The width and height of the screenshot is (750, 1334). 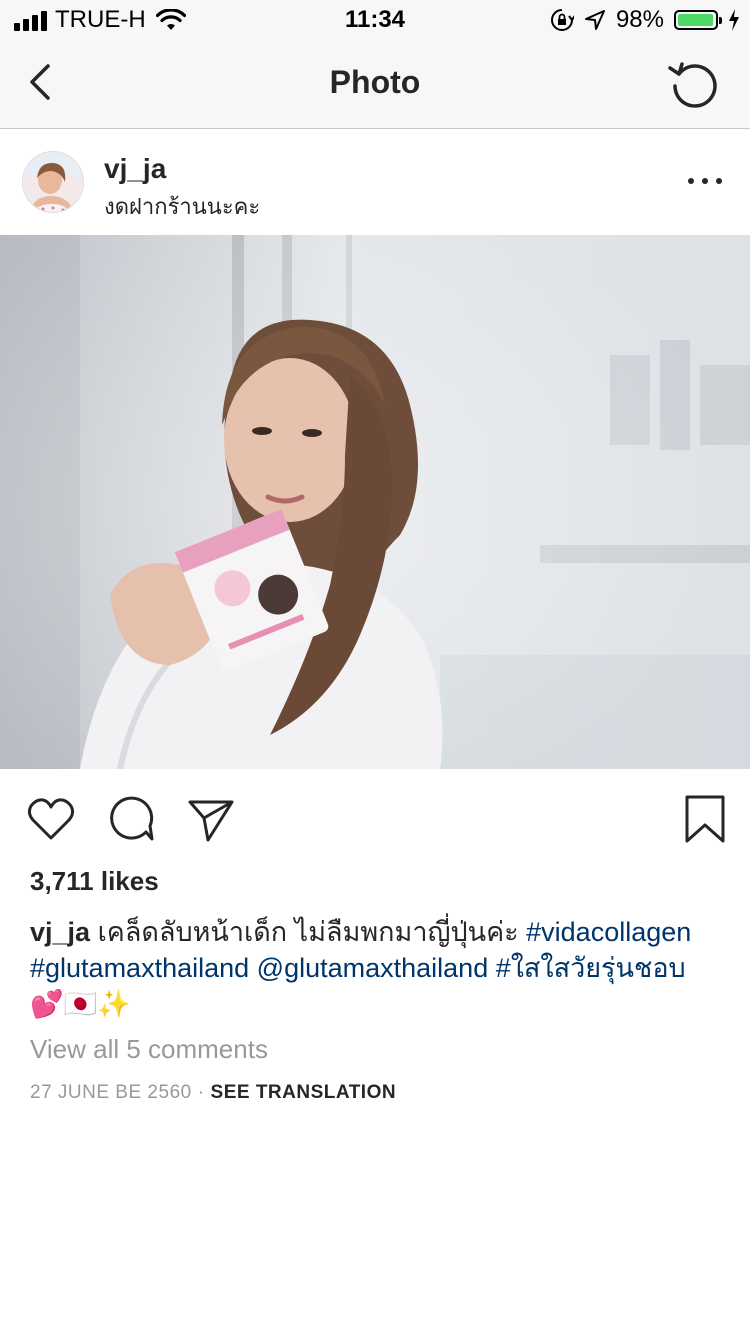 What do you see at coordinates (211, 819) in the screenshot?
I see `share-icon` at bounding box center [211, 819].